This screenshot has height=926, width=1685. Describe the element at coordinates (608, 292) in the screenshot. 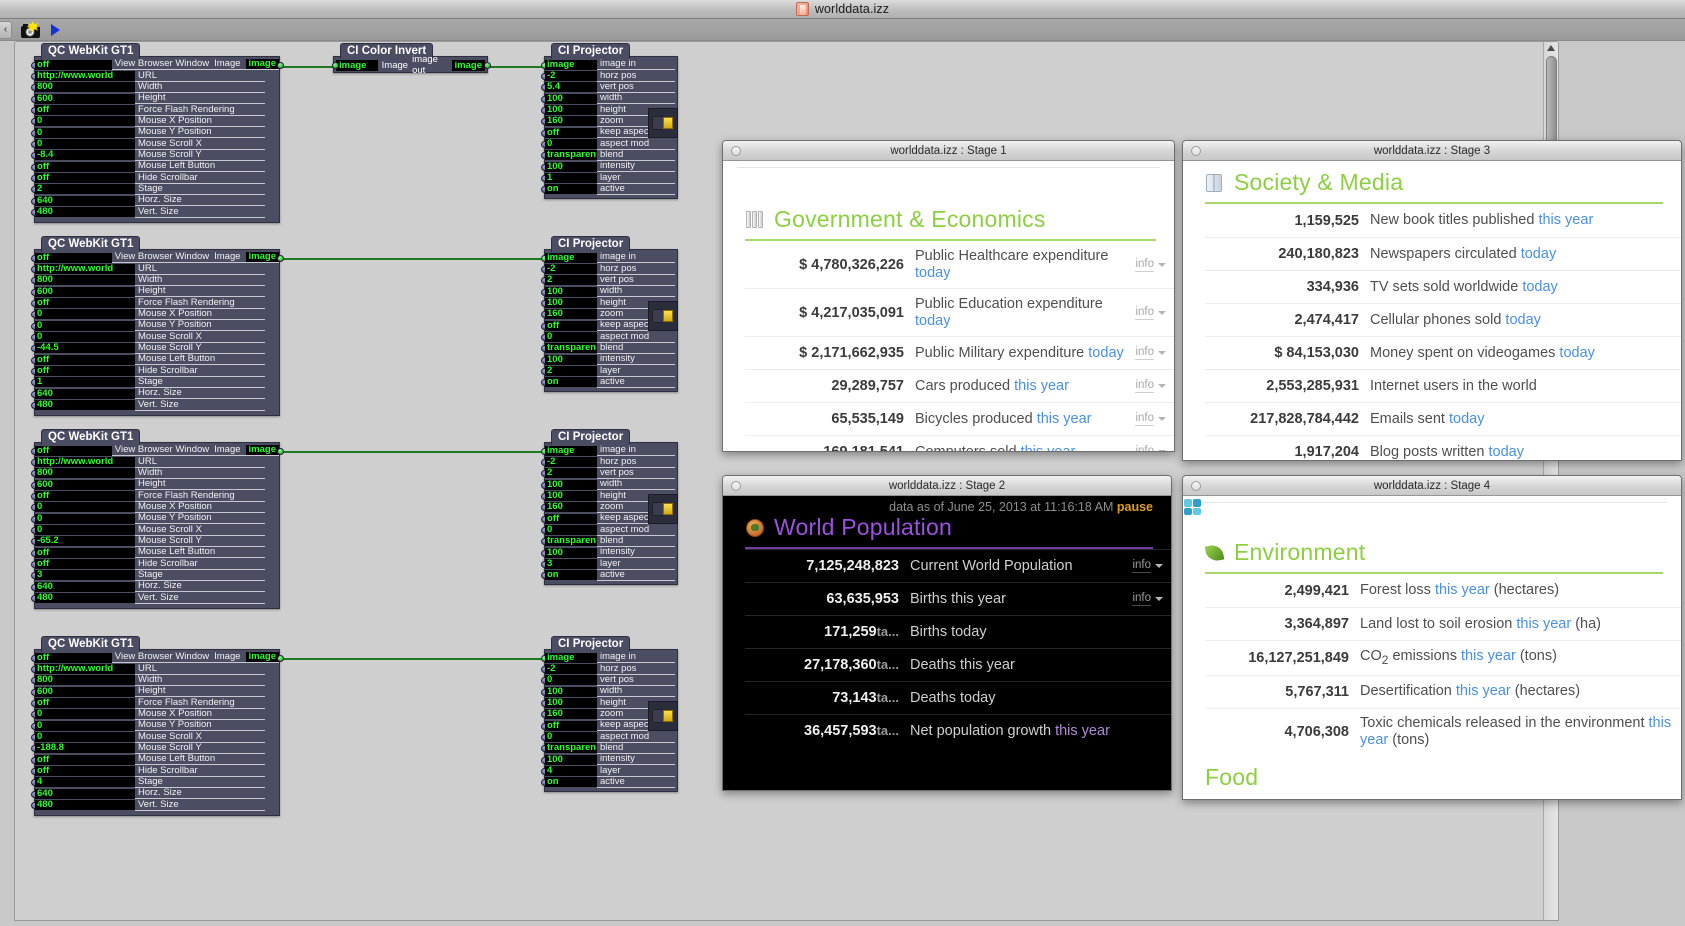

I see `projector-node-2-row: 100 width` at that location.